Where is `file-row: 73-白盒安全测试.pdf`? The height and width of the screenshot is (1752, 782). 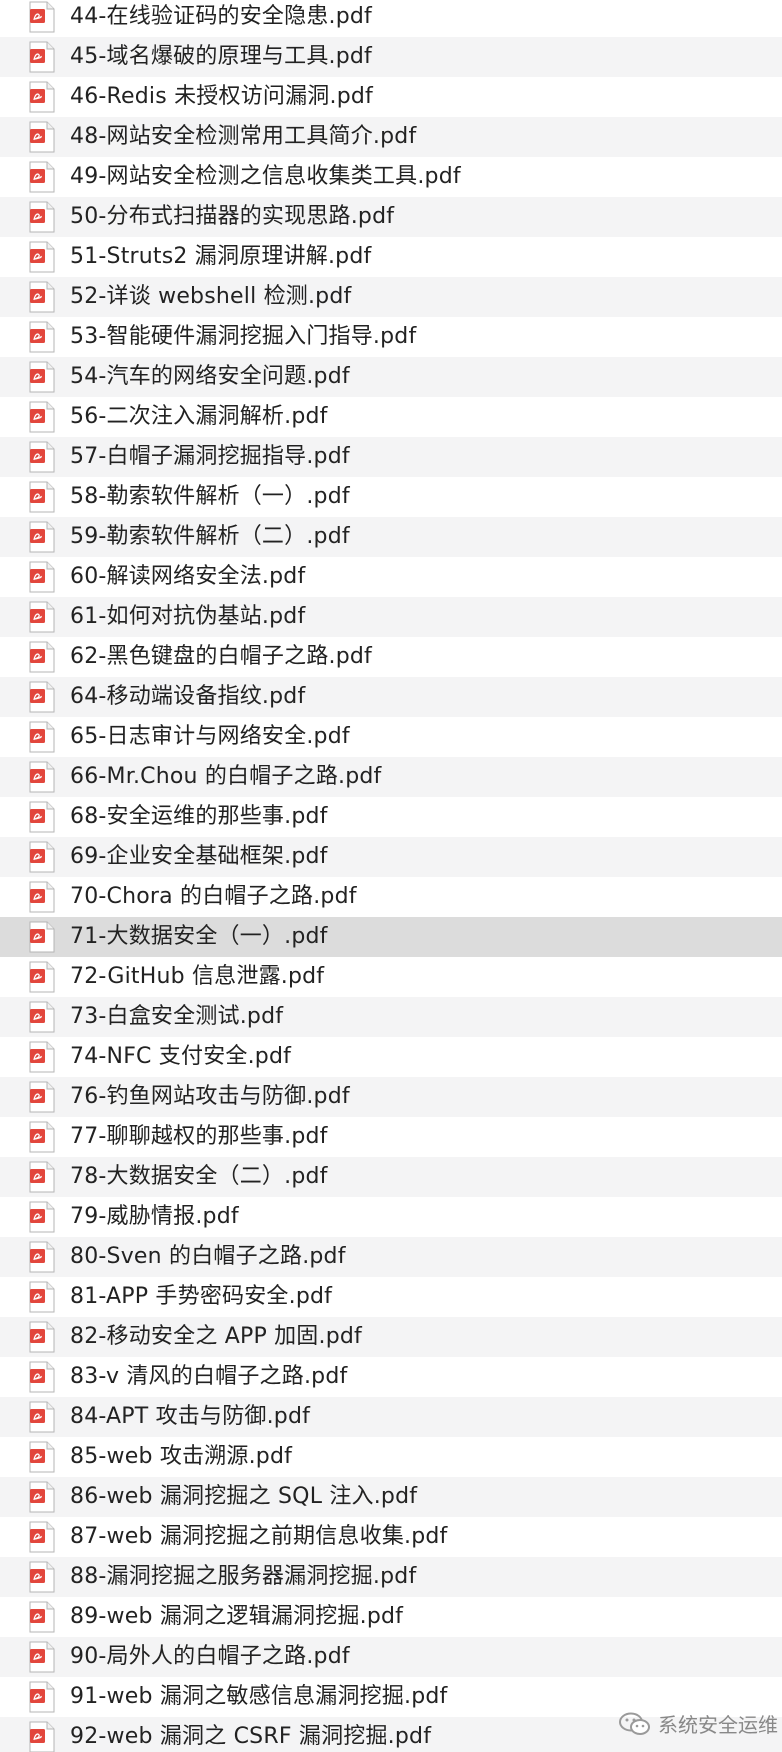
file-row: 73-白盒安全测试.pdf is located at coordinates (391, 1017).